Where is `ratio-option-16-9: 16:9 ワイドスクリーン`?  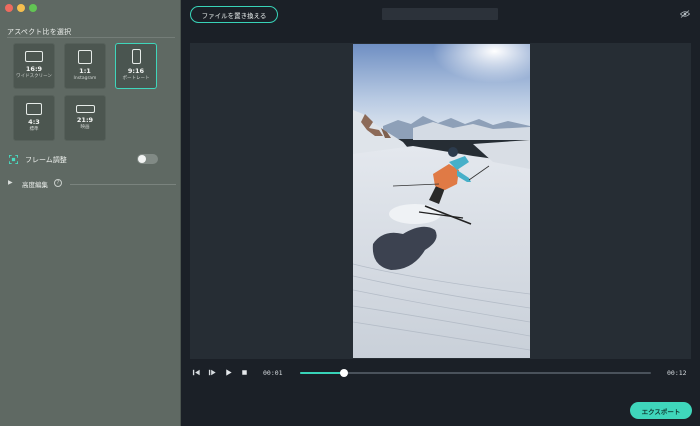 ratio-option-16-9: 16:9 ワイドスクリーン is located at coordinates (34, 66).